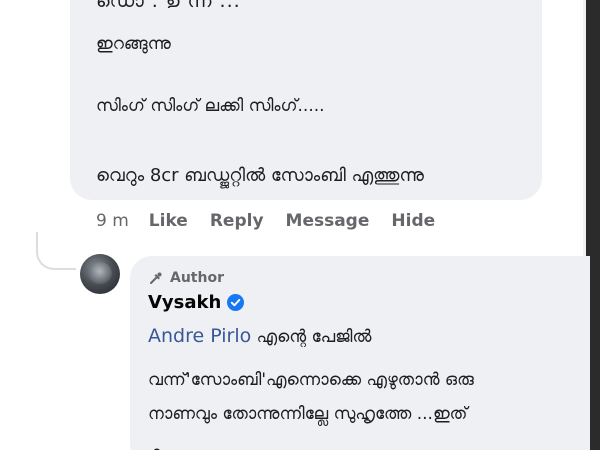  Describe the element at coordinates (197, 278) in the screenshot. I see `author-badge-label: Author` at that location.